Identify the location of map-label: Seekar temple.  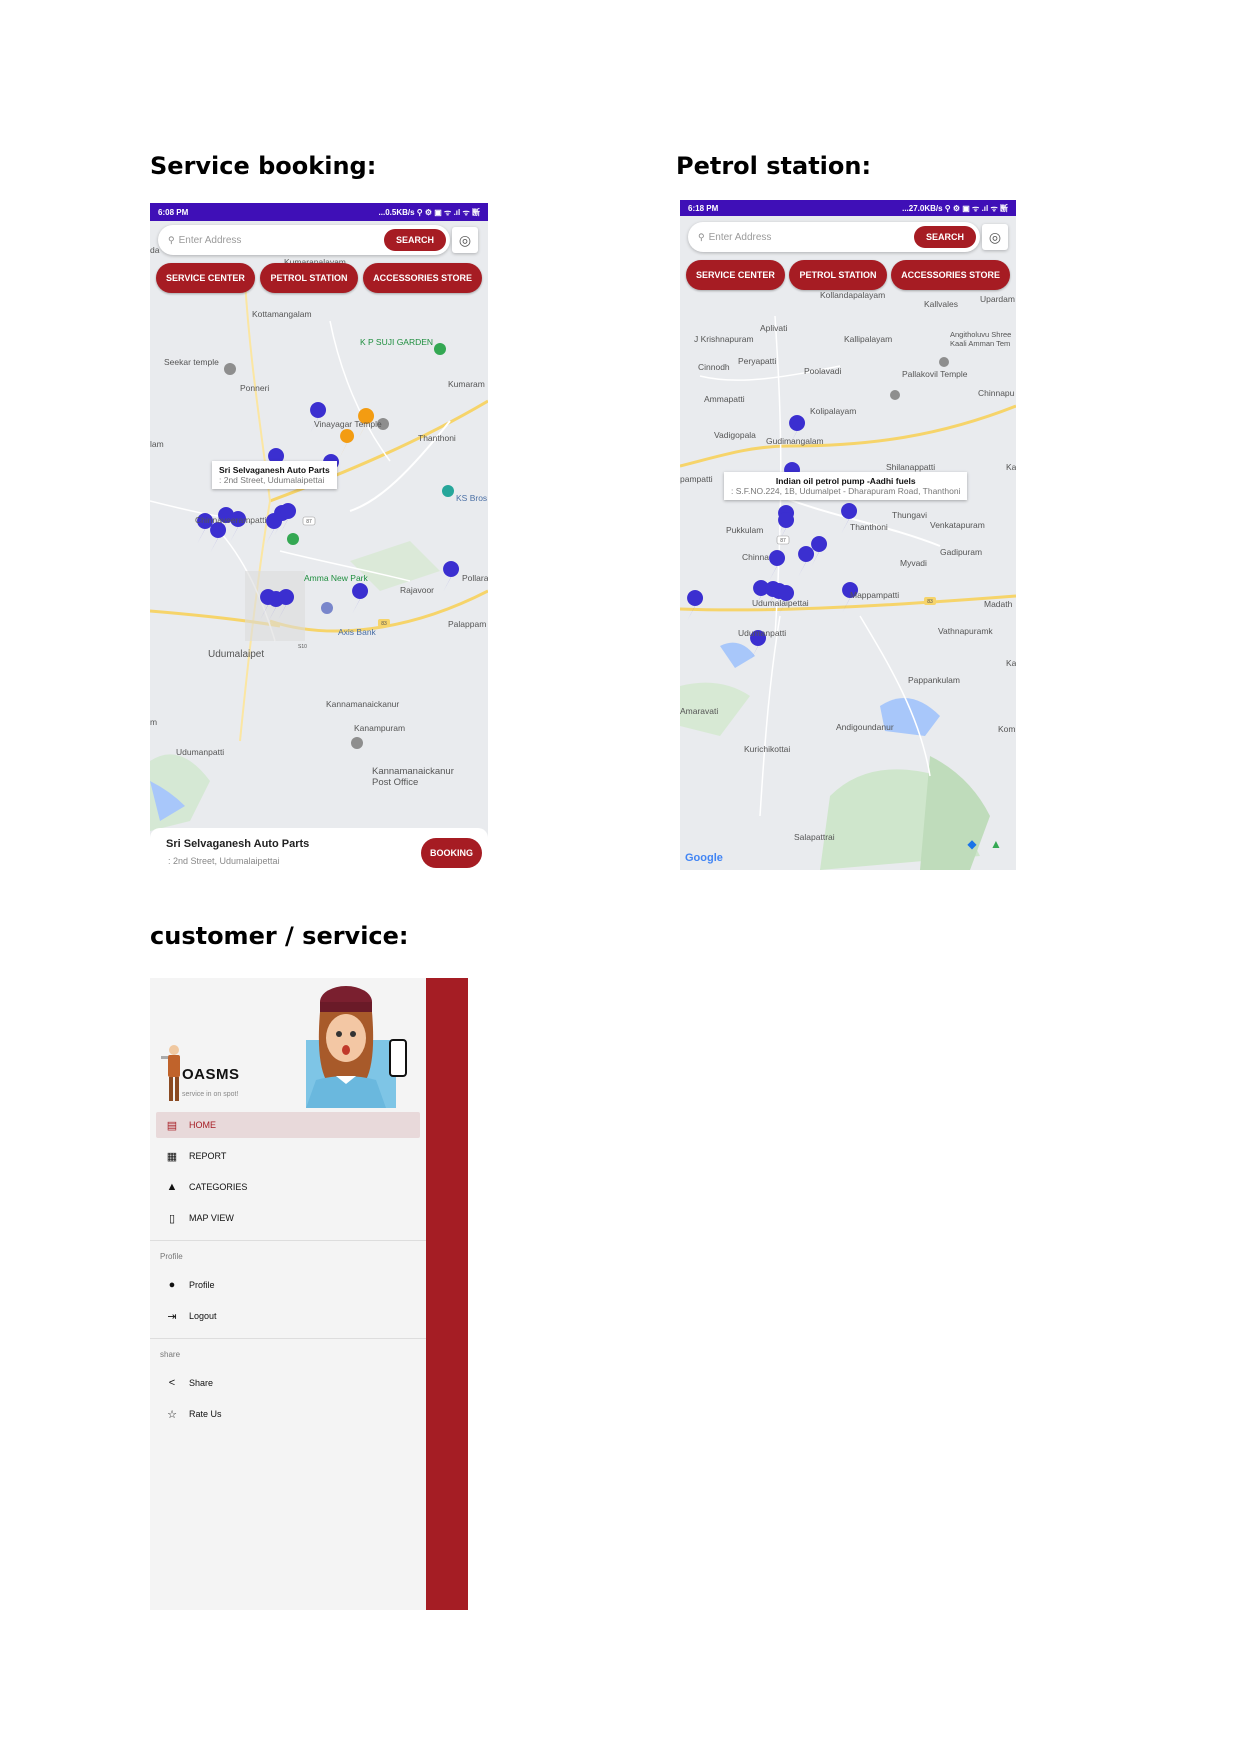
(191, 362).